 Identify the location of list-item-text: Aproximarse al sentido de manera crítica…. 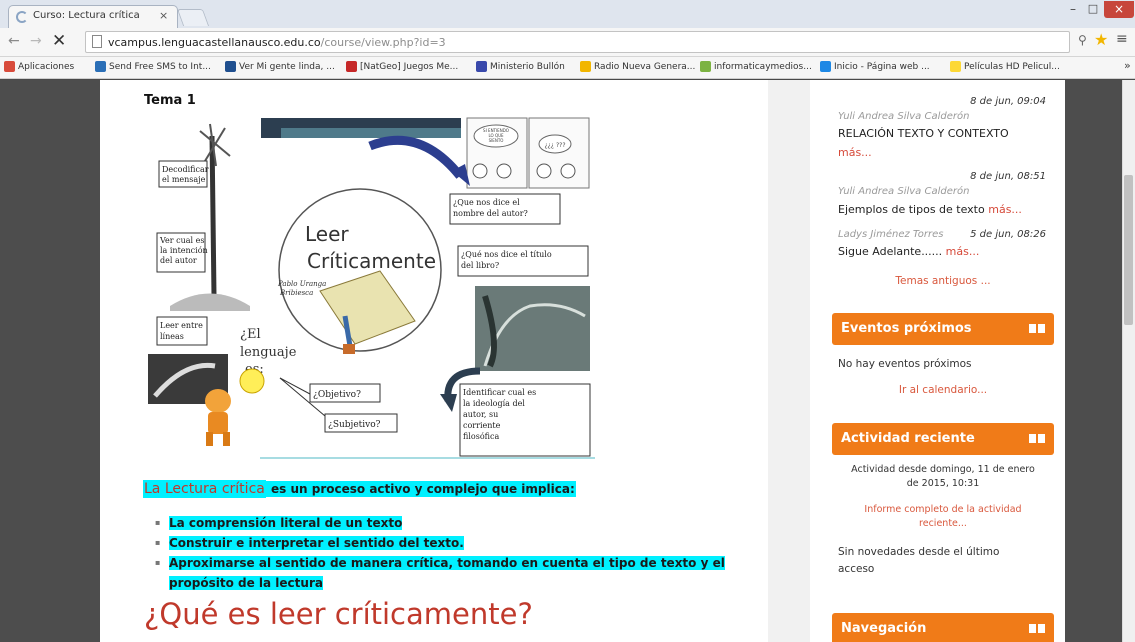
(447, 563).